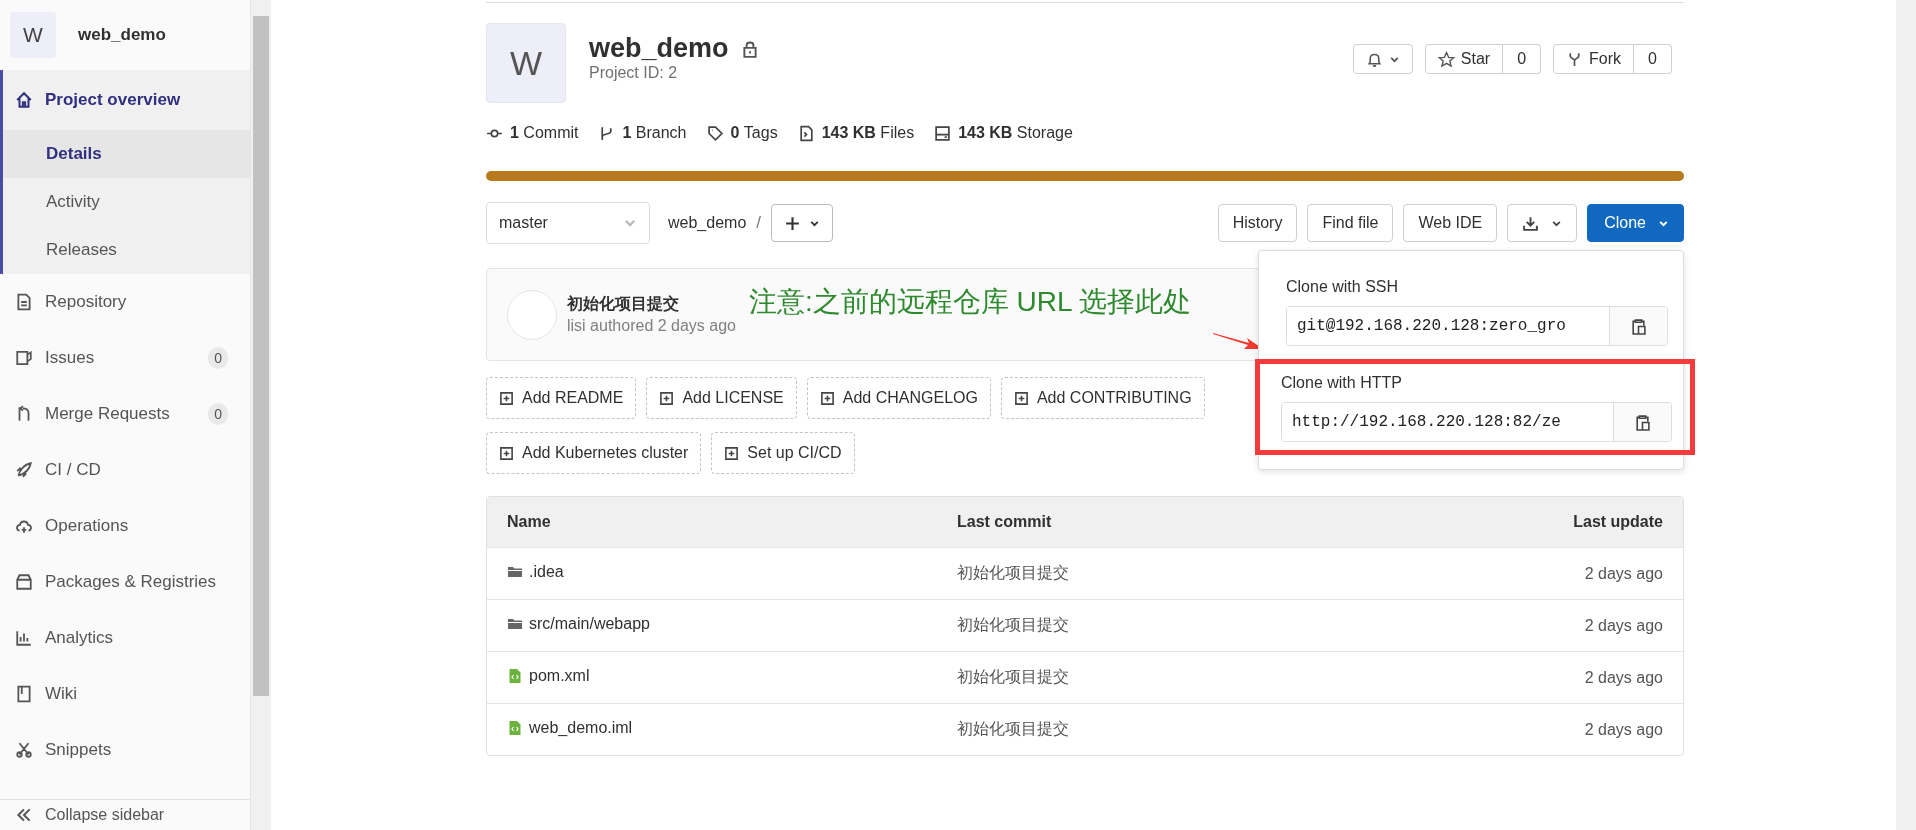  I want to click on clone-button: Clone, so click(1635, 223).